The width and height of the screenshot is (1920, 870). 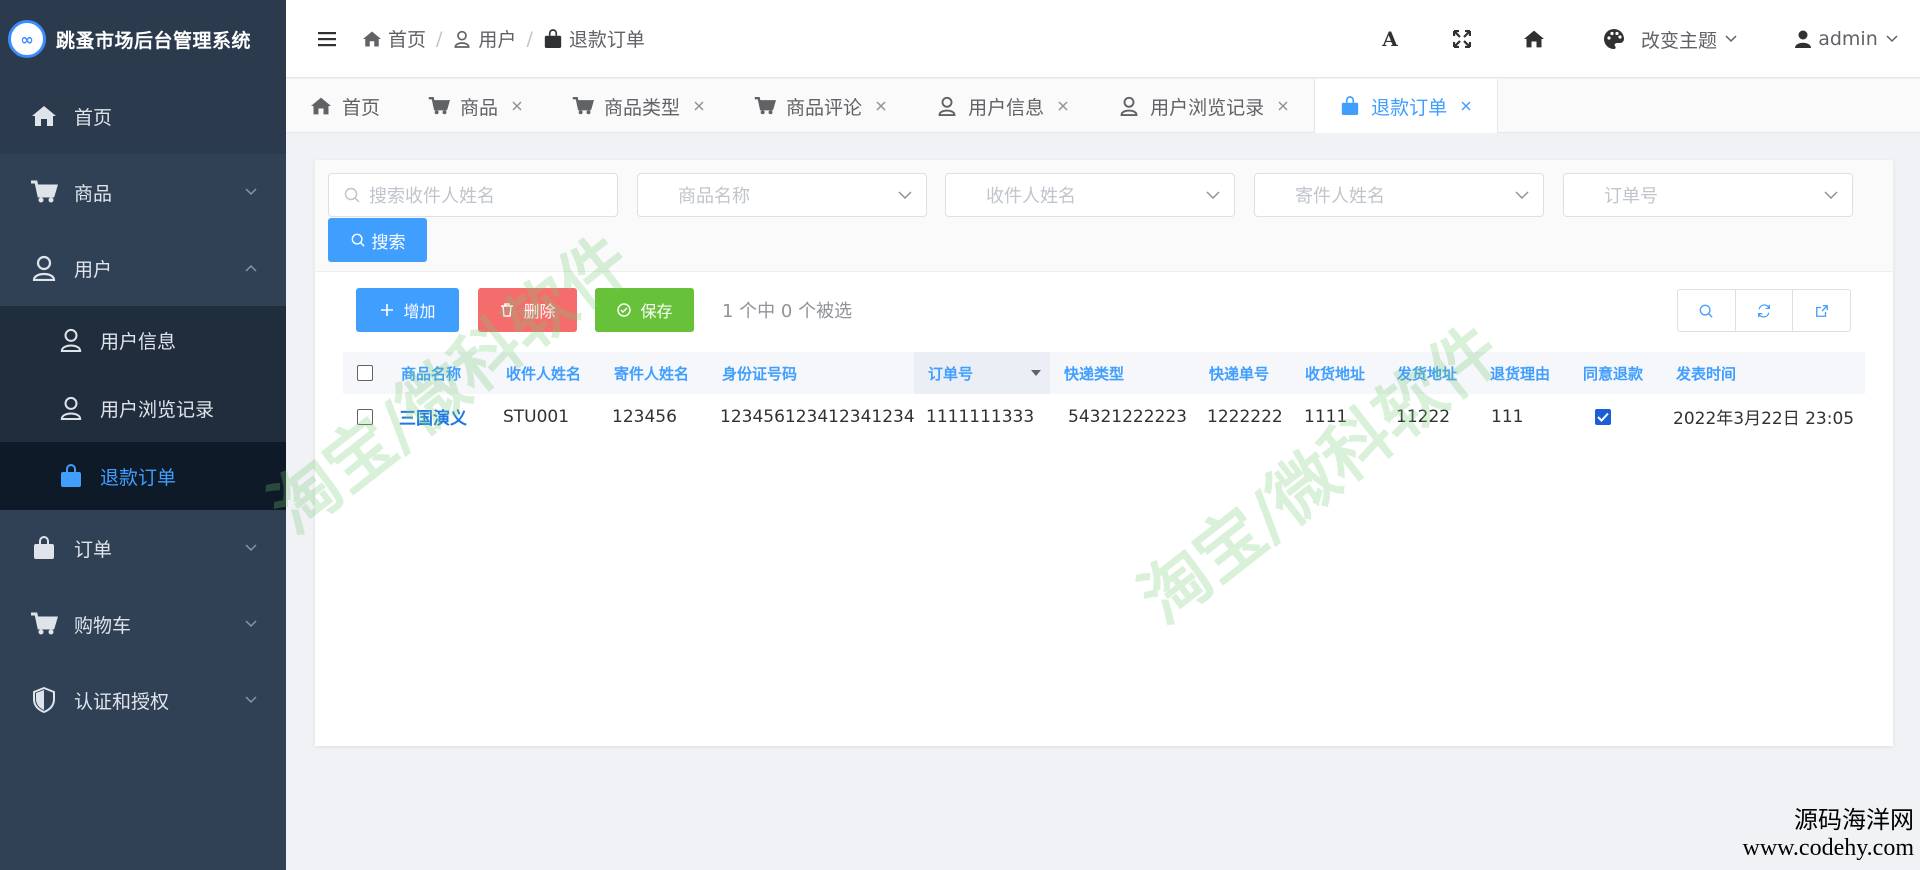 I want to click on table-search-button, so click(x=1707, y=310).